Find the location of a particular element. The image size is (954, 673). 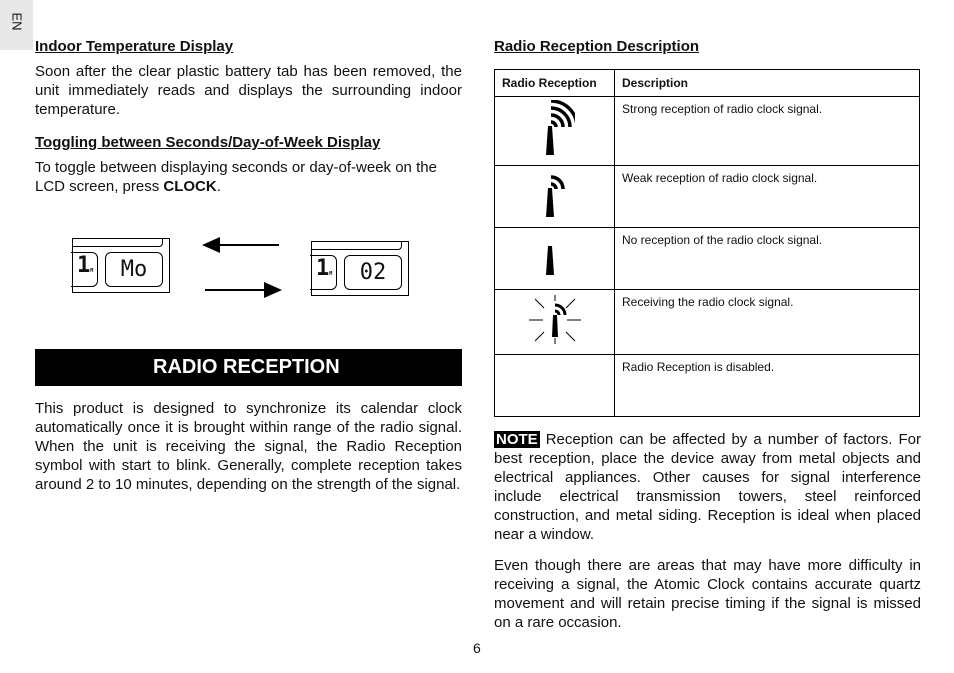

lcd-seconds: 1M 02 is located at coordinates (359, 268).